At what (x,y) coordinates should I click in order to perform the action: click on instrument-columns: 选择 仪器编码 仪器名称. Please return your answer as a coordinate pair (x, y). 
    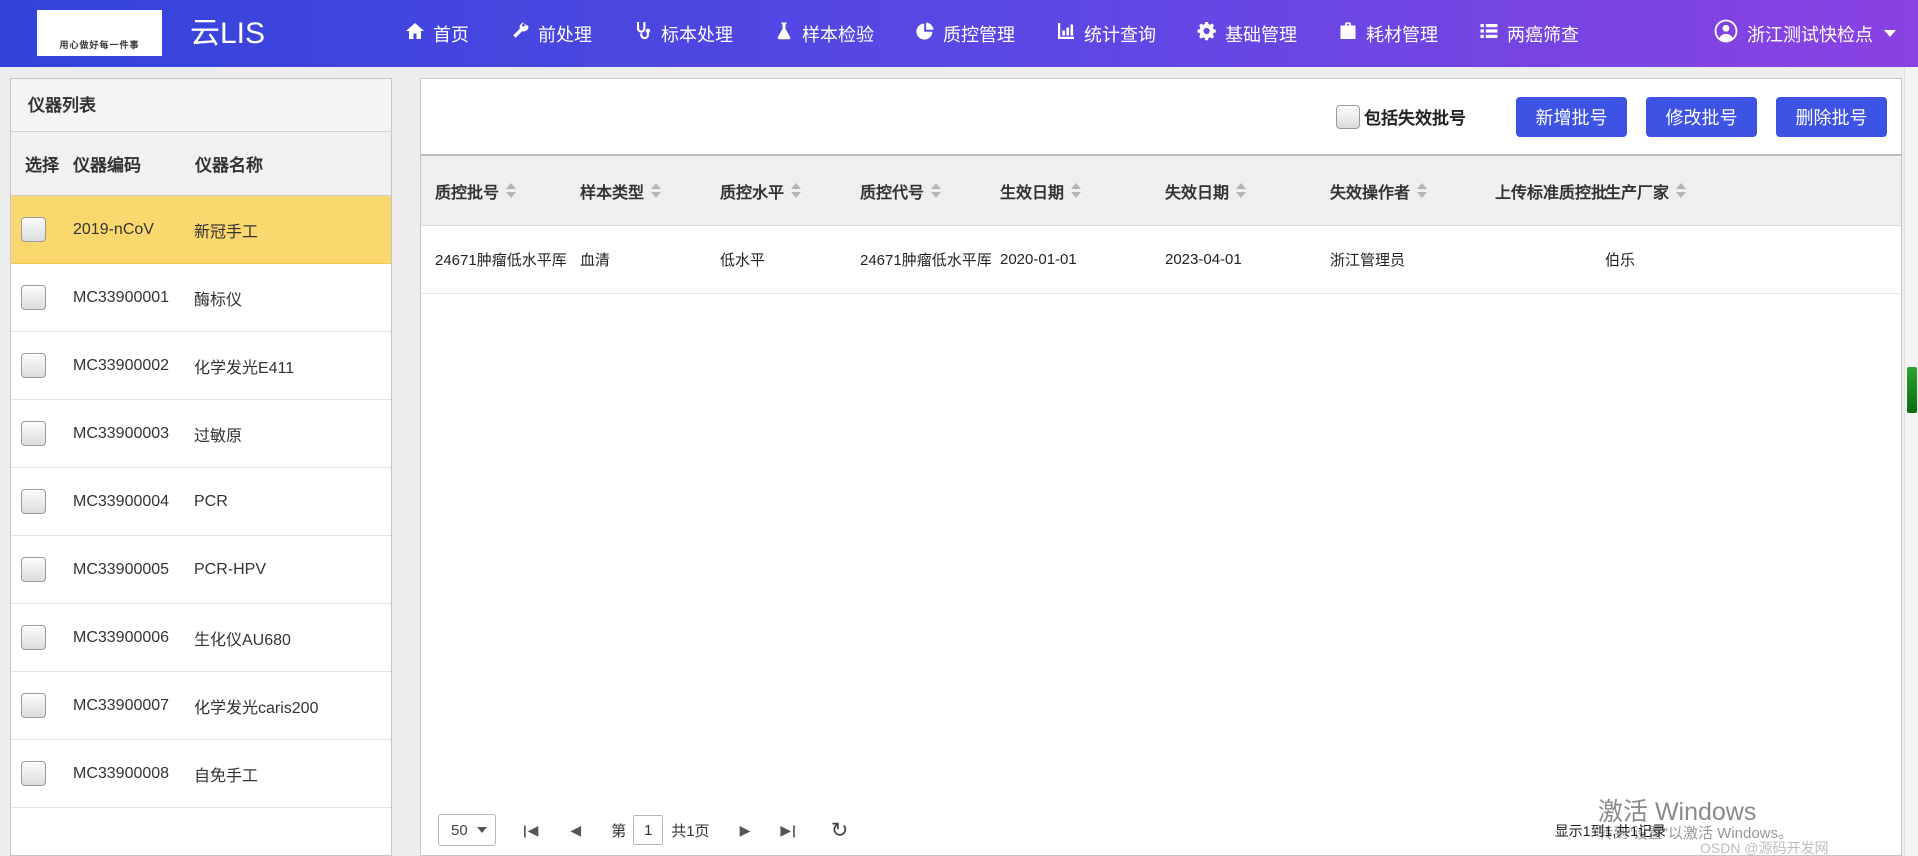
    Looking at the image, I should click on (201, 164).